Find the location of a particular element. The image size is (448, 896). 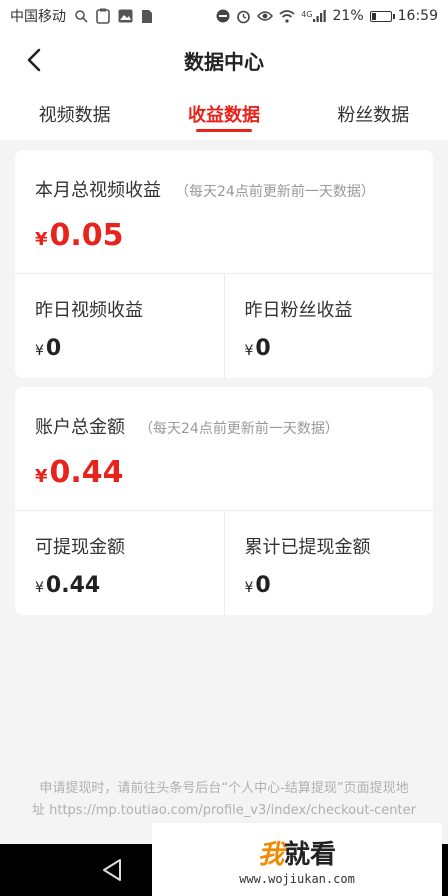

watermark-logo: 我 就看 is located at coordinates (297, 852).